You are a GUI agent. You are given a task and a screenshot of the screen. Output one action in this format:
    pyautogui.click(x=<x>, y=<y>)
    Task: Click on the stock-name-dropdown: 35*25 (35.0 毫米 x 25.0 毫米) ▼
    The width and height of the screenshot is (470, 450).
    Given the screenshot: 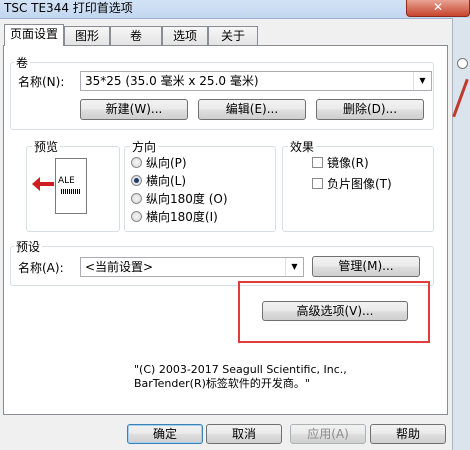 What is the action you would take?
    pyautogui.click(x=256, y=81)
    